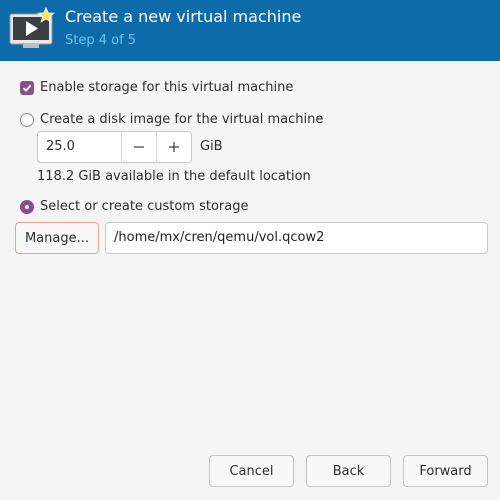  Describe the element at coordinates (167, 87) in the screenshot. I see `enable-storage-label: Enable storage for this virtual machine` at that location.